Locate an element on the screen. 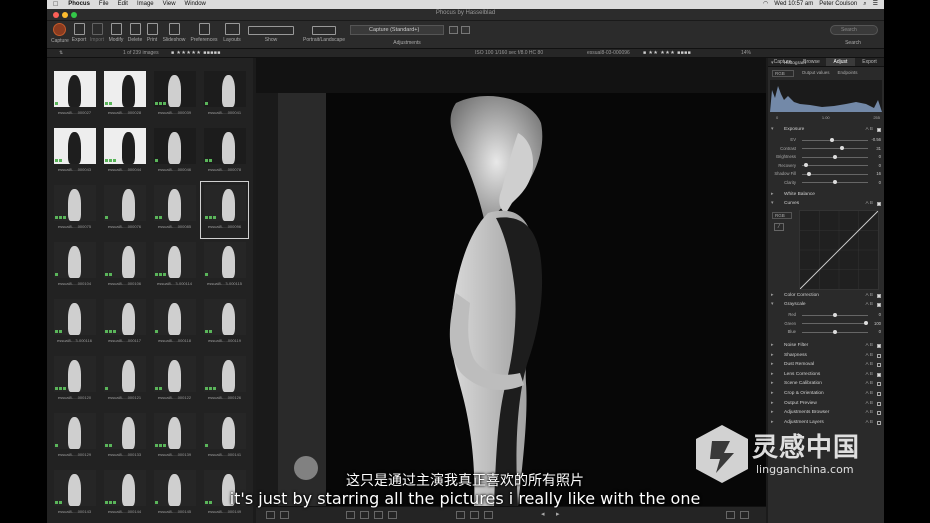  thumbnail: essual8-...-000039 is located at coordinates (174, 96).